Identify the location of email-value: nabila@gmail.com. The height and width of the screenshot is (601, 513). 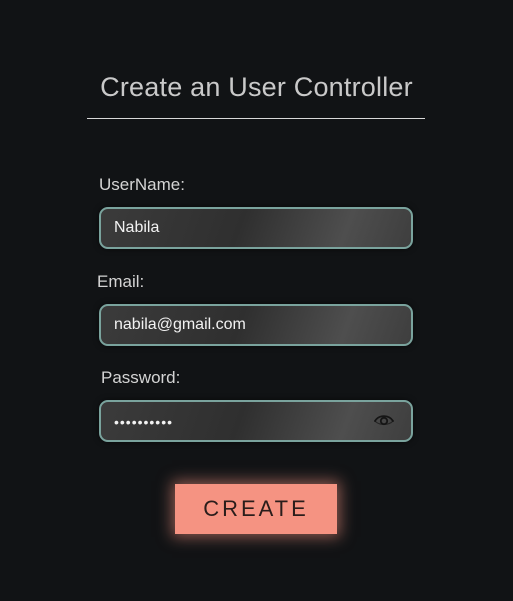
(180, 324).